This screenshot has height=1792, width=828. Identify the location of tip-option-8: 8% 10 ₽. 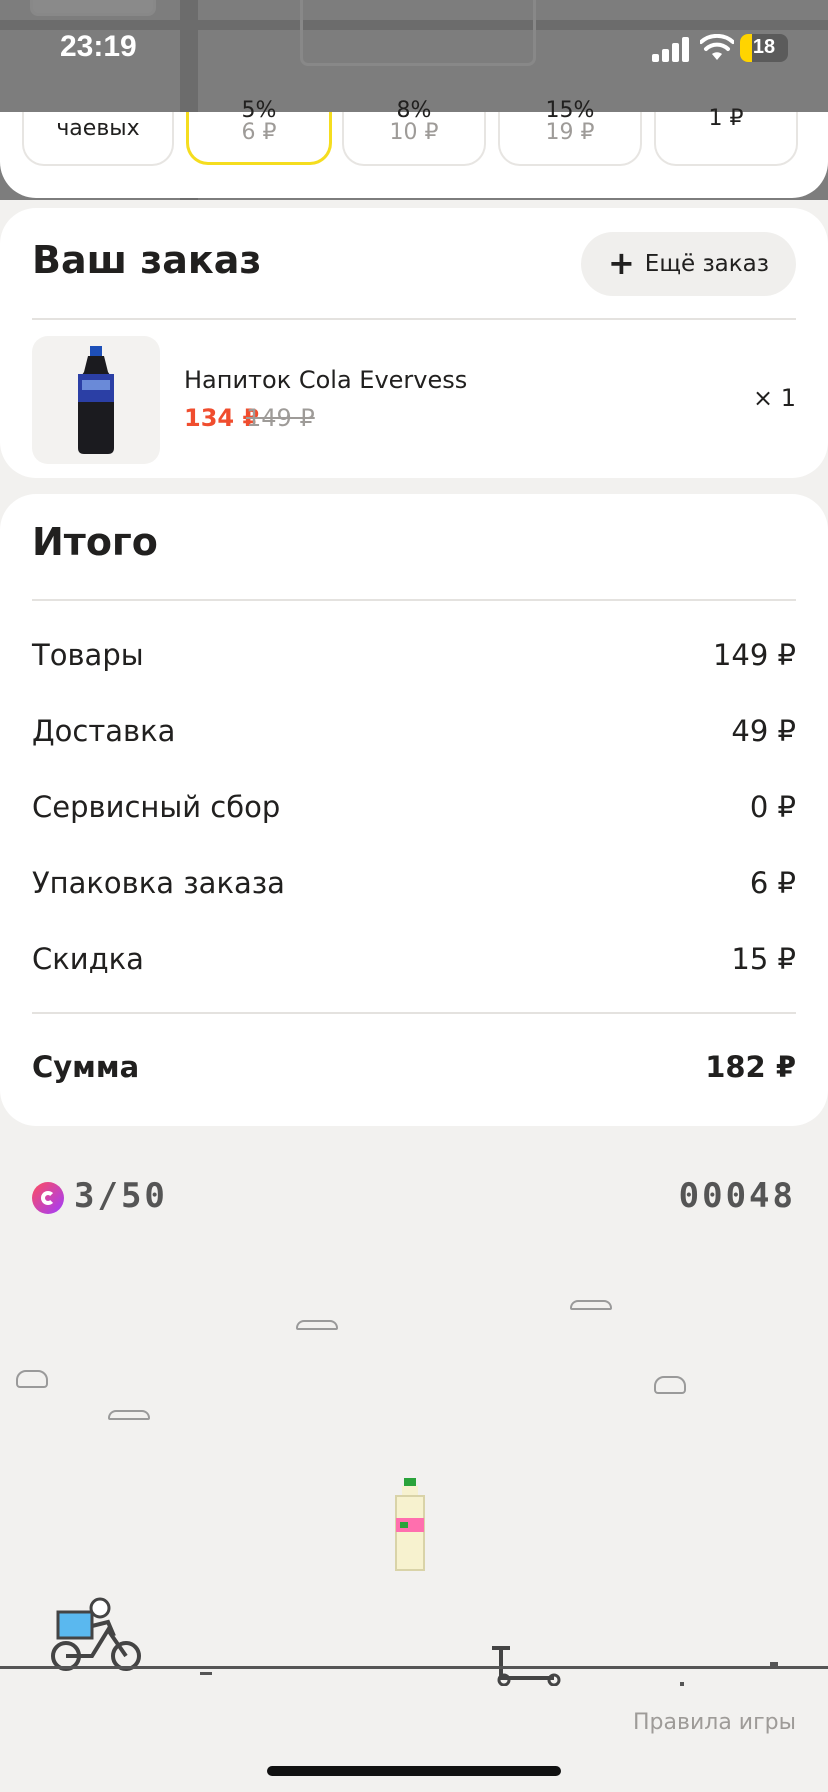
(414, 132).